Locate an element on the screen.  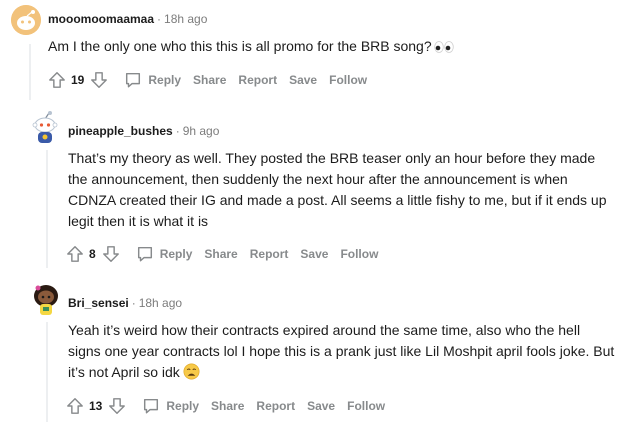
comment-actions: 8 Reply Share Report Save Follow is located at coordinates (222, 254).